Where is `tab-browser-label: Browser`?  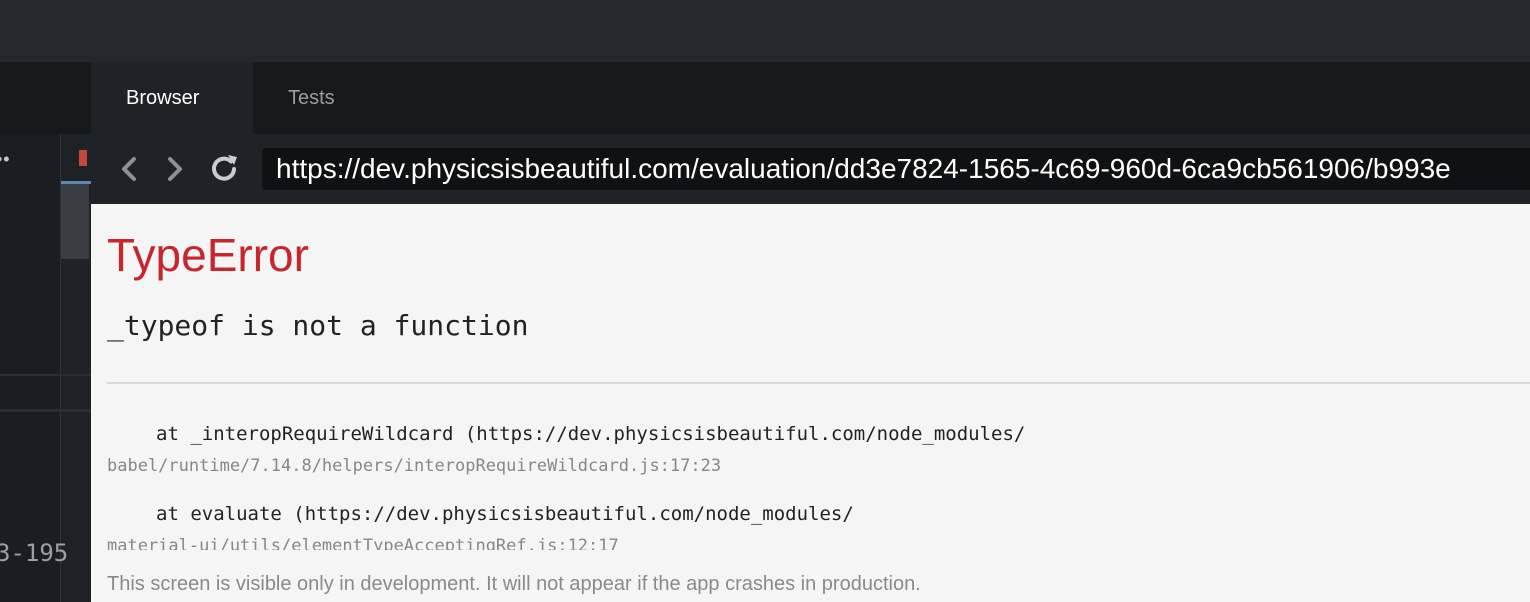 tab-browser-label: Browser is located at coordinates (163, 98).